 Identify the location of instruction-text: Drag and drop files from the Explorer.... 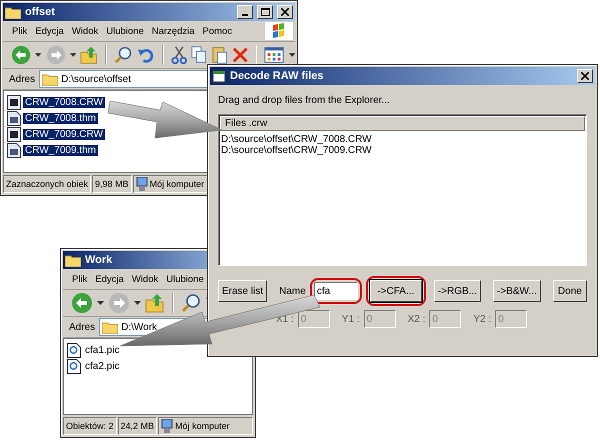
(304, 100).